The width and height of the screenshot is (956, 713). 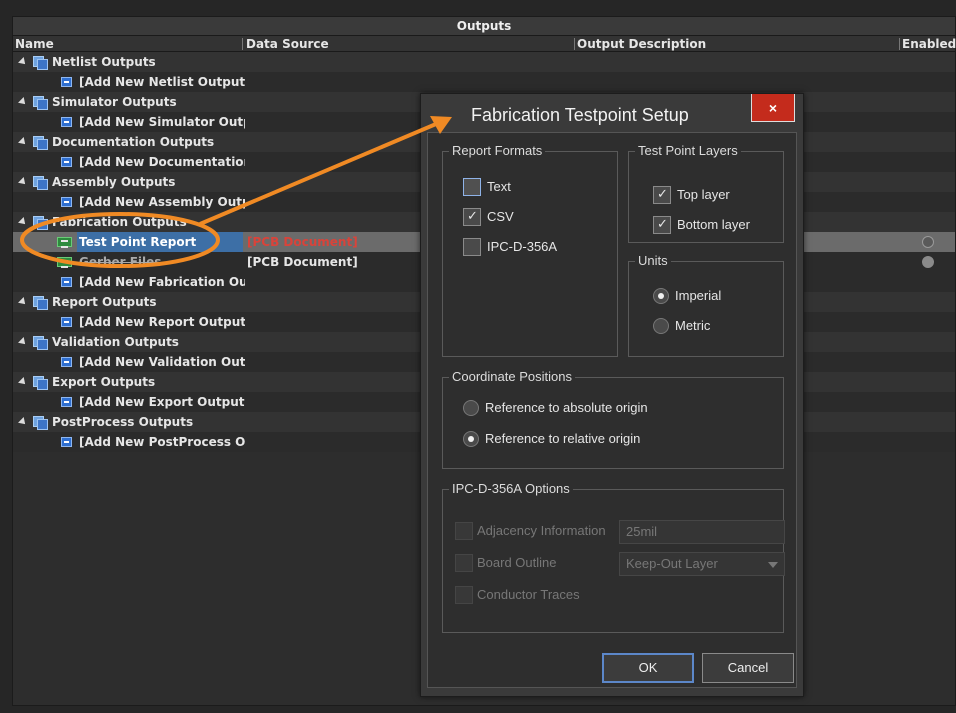 I want to click on annotation-overlay, so click(x=236, y=192).